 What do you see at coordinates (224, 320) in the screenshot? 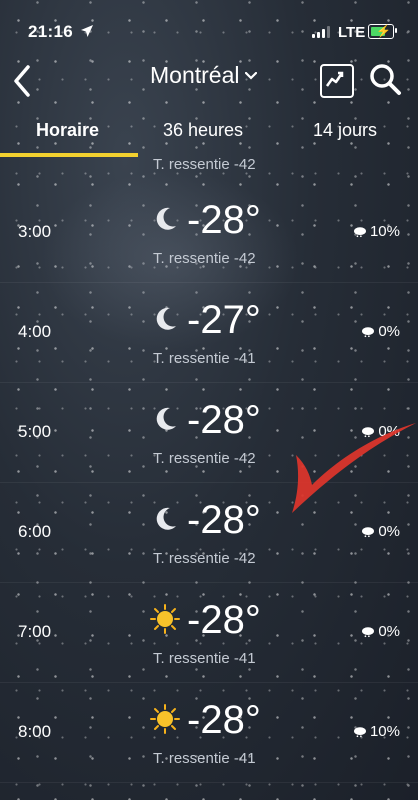
I see `temperature: -27°` at bounding box center [224, 320].